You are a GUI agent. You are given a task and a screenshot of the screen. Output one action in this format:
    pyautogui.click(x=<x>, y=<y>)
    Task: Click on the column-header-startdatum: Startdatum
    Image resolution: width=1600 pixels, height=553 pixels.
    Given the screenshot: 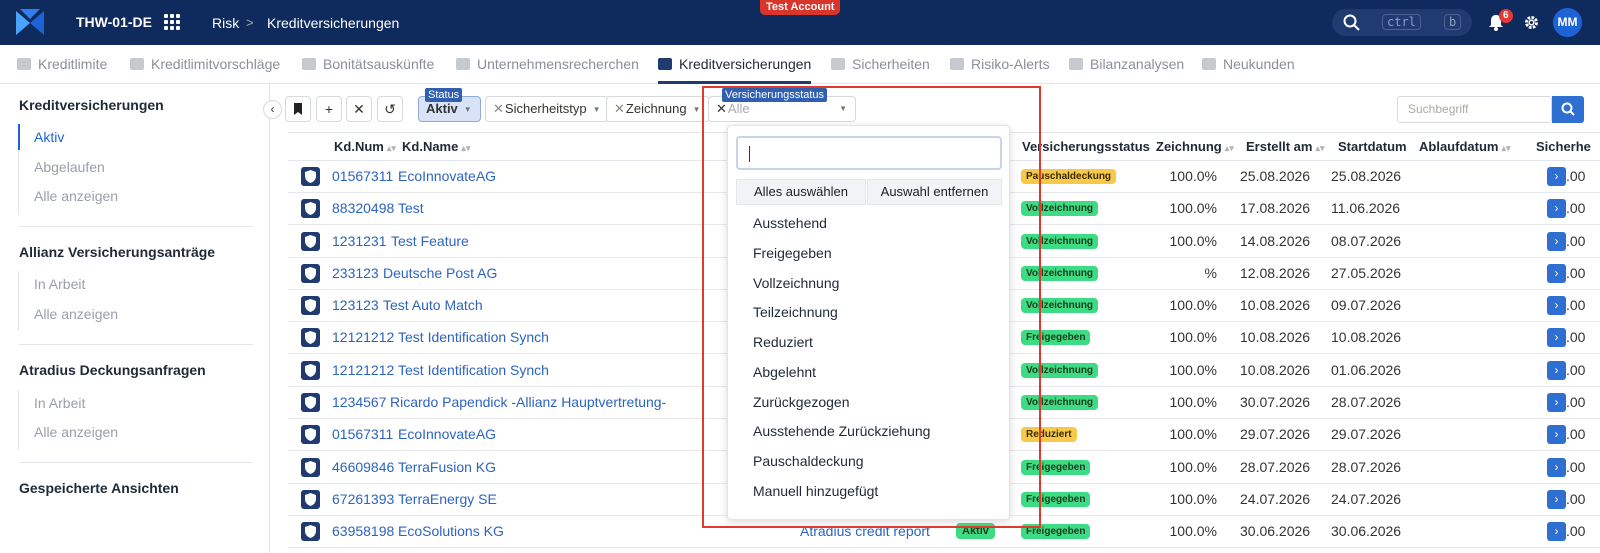 What is the action you would take?
    pyautogui.click(x=1372, y=146)
    